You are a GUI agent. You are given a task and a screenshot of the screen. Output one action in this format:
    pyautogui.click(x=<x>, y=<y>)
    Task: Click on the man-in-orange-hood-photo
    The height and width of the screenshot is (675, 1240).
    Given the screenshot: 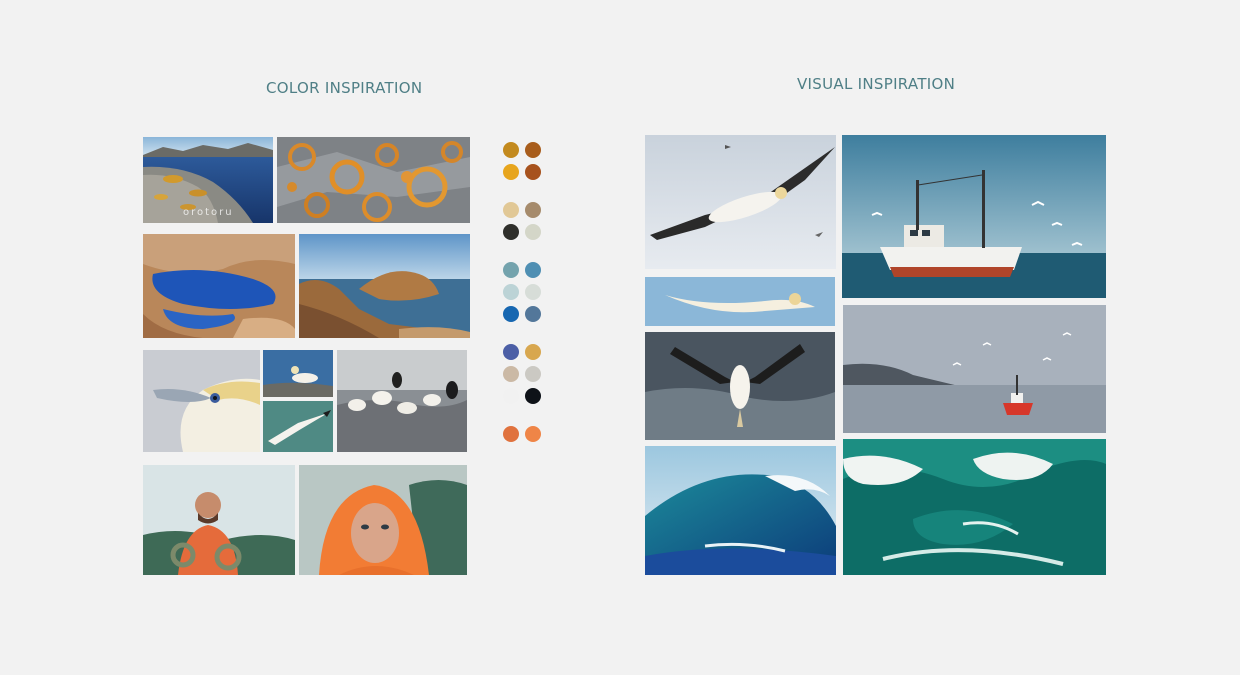 What is the action you would take?
    pyautogui.click(x=383, y=520)
    